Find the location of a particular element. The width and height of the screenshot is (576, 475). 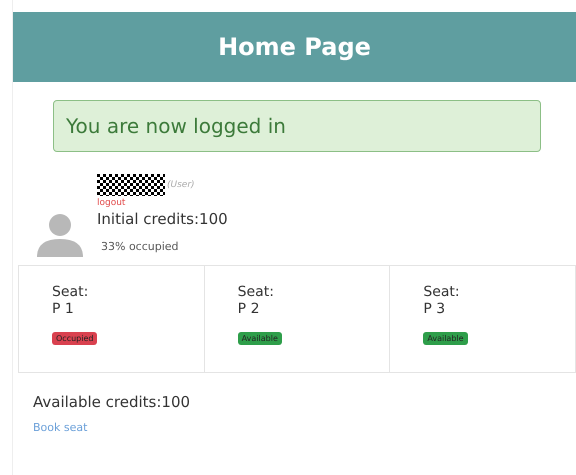

available-credits: Available credits:100 is located at coordinates (112, 402).